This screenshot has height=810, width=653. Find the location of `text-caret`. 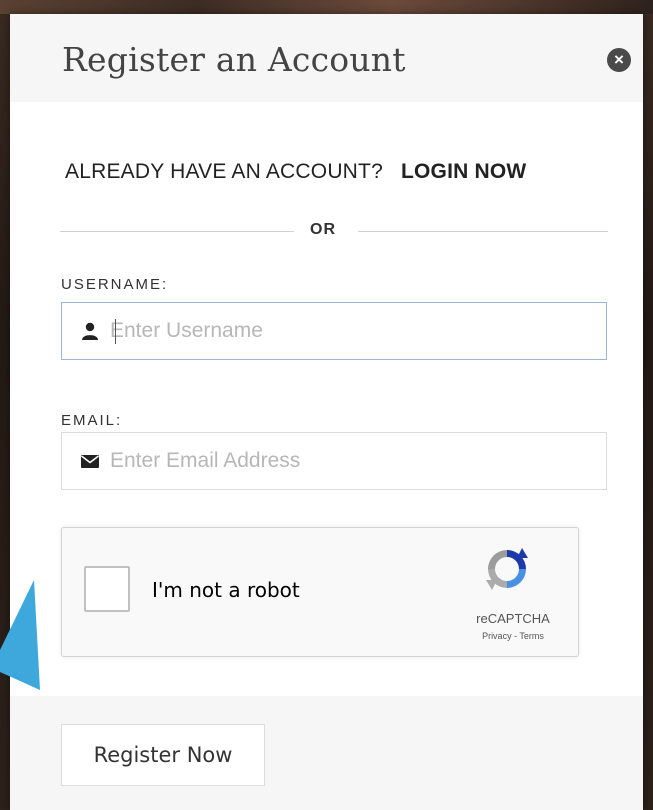

text-caret is located at coordinates (115, 331).